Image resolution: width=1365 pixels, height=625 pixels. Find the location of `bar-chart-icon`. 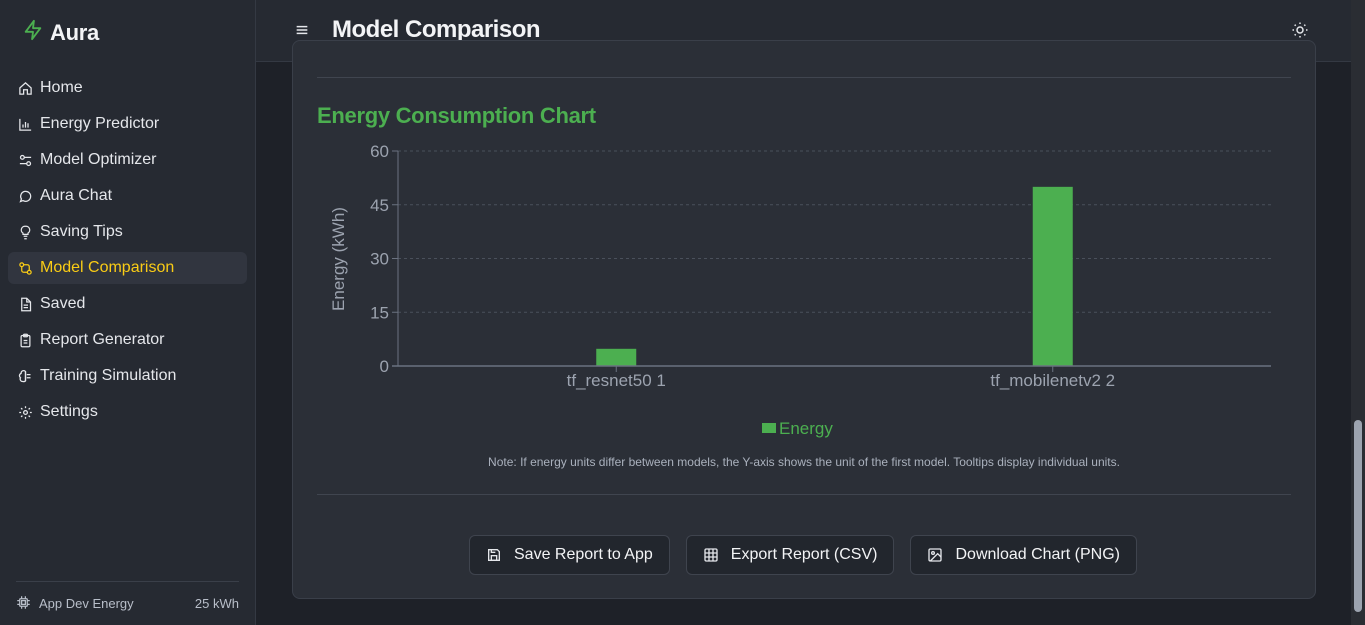

bar-chart-icon is located at coordinates (25, 124).